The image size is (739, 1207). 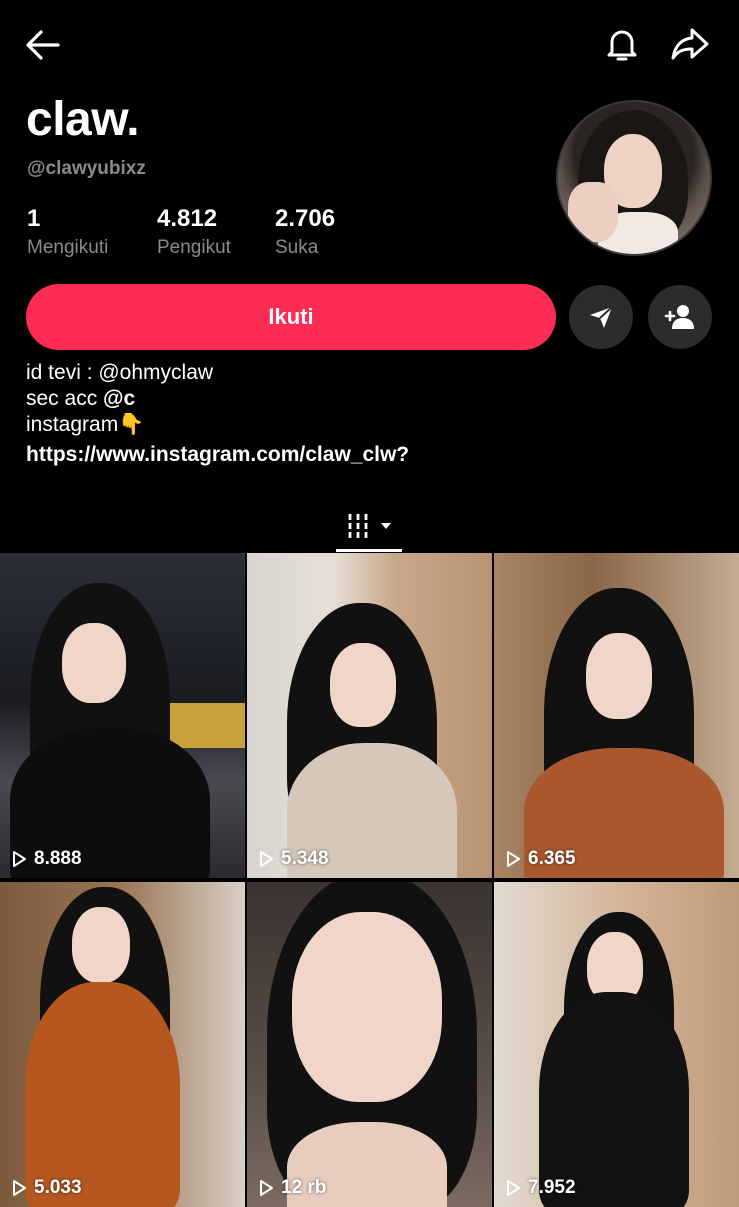 I want to click on bell-icon, so click(x=622, y=45).